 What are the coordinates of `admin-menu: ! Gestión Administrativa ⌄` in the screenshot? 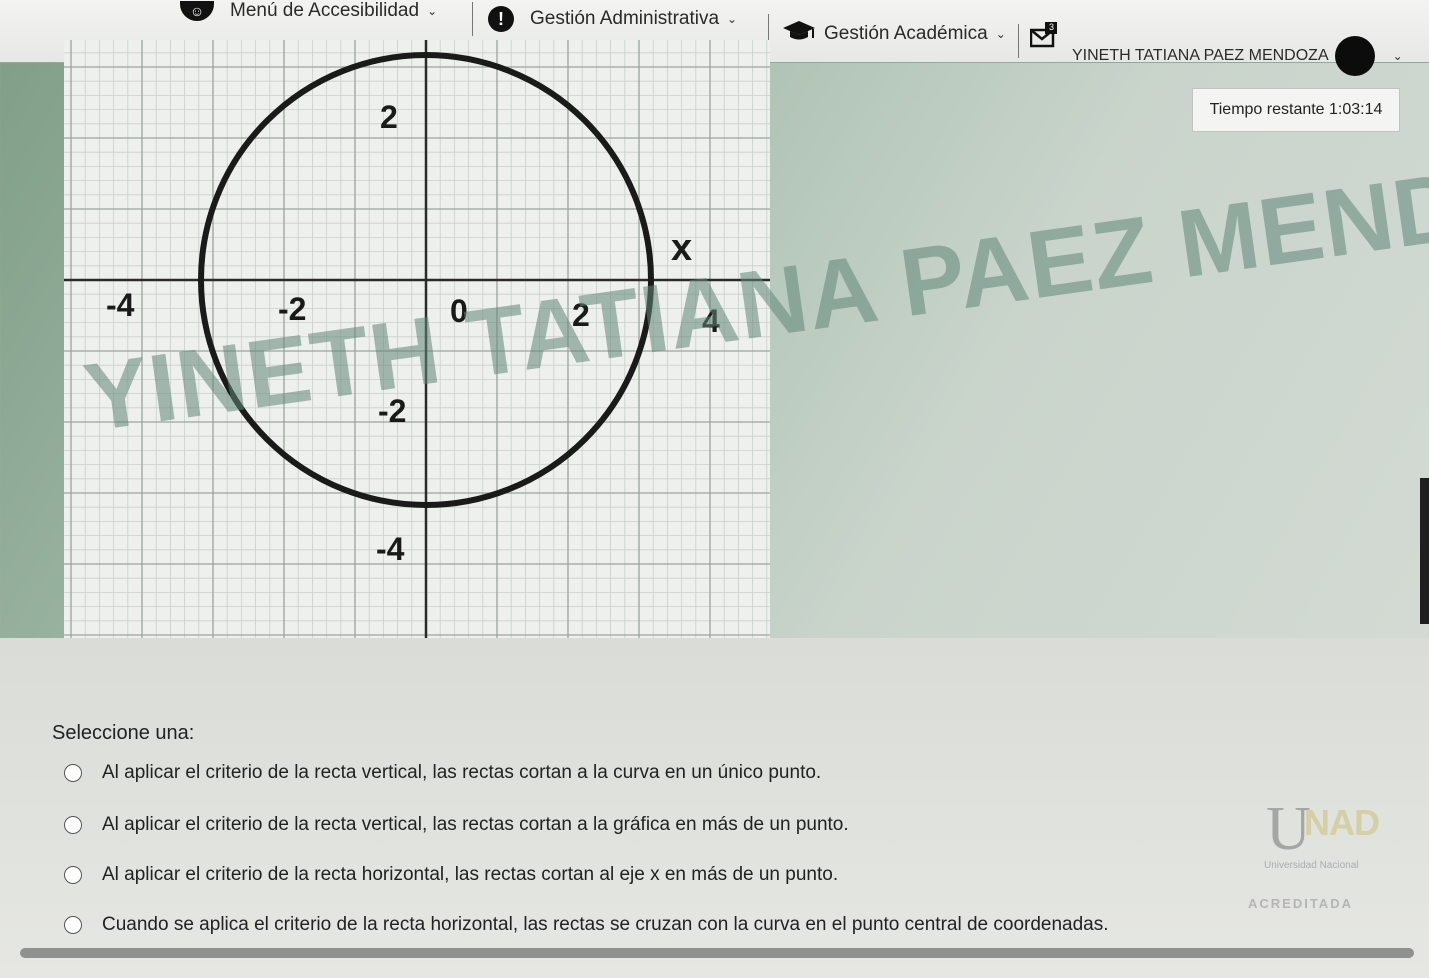 It's located at (612, 19).